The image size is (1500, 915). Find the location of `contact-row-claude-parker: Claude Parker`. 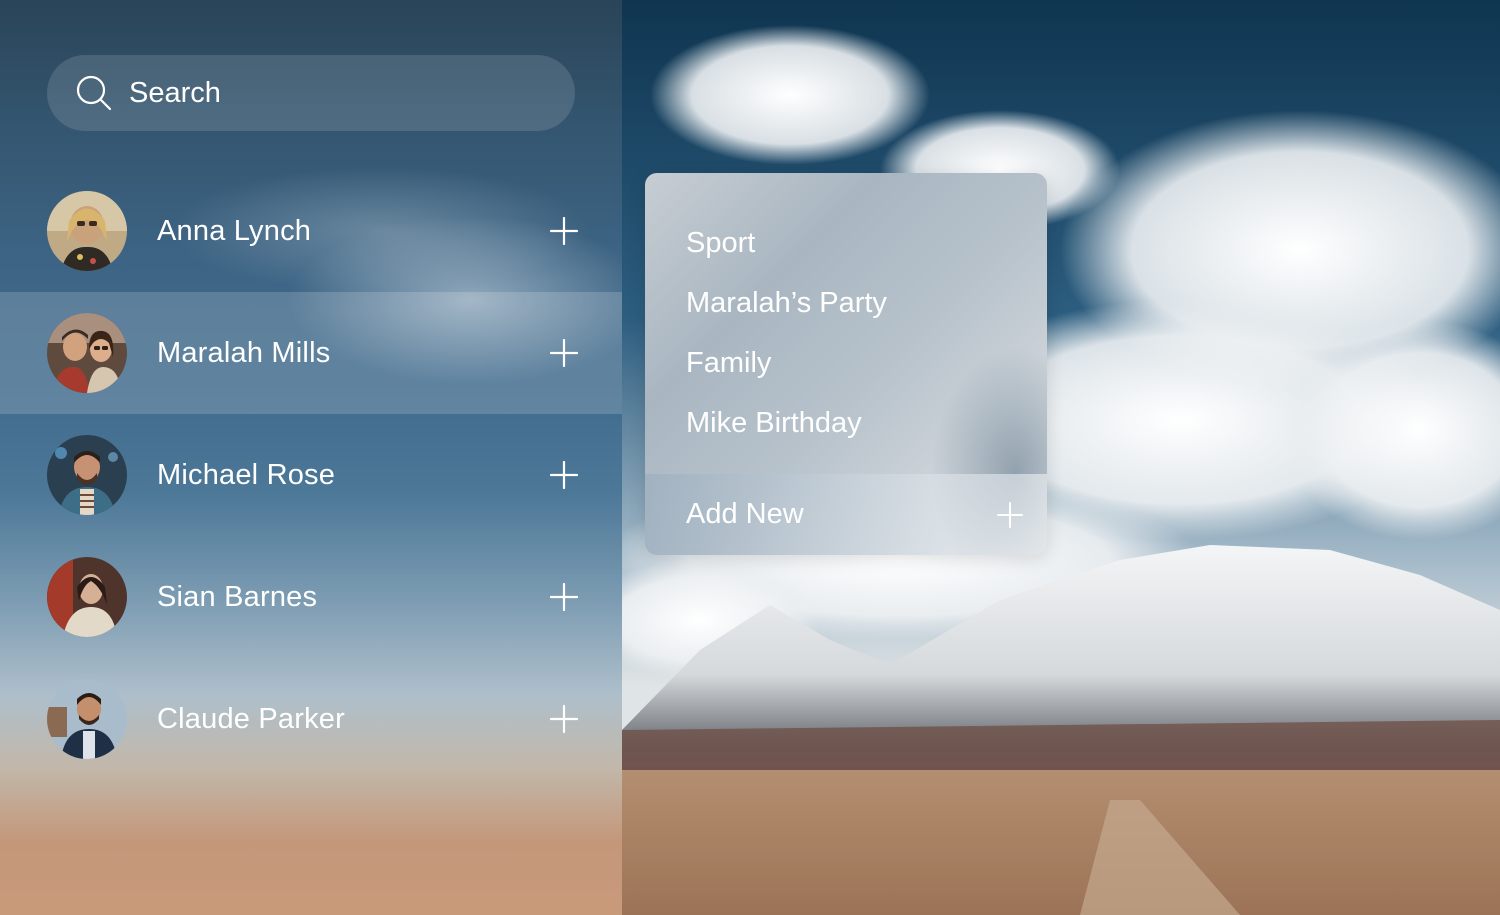

contact-row-claude-parker: Claude Parker is located at coordinates (311, 719).